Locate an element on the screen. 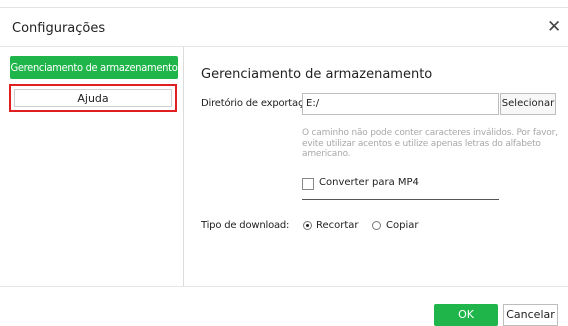  convert-mp4-label: Converter para MP4 is located at coordinates (369, 182).